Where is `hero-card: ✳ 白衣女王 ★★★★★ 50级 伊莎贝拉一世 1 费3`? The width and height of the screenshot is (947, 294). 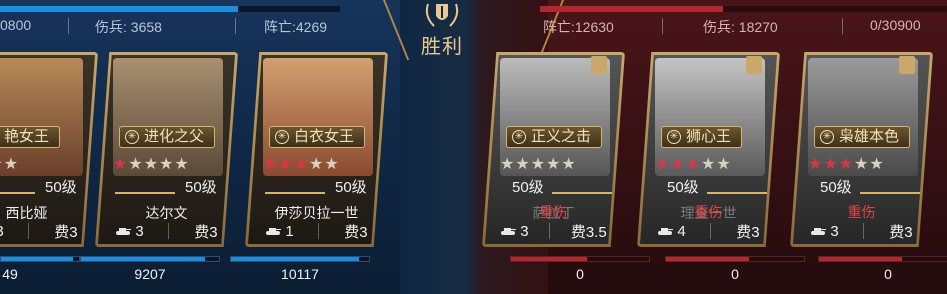 hero-card: ✳ 白衣女王 ★★★★★ 50级 伊莎贝拉一世 1 费3 is located at coordinates (316, 149).